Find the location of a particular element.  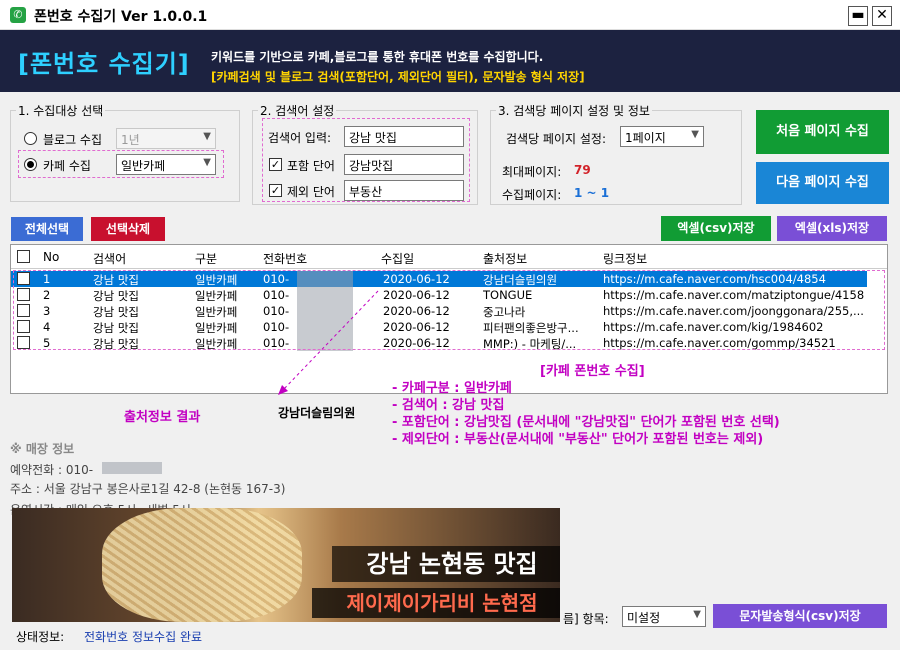

collected-pages-value: 1 ~ 1 is located at coordinates (592, 193).